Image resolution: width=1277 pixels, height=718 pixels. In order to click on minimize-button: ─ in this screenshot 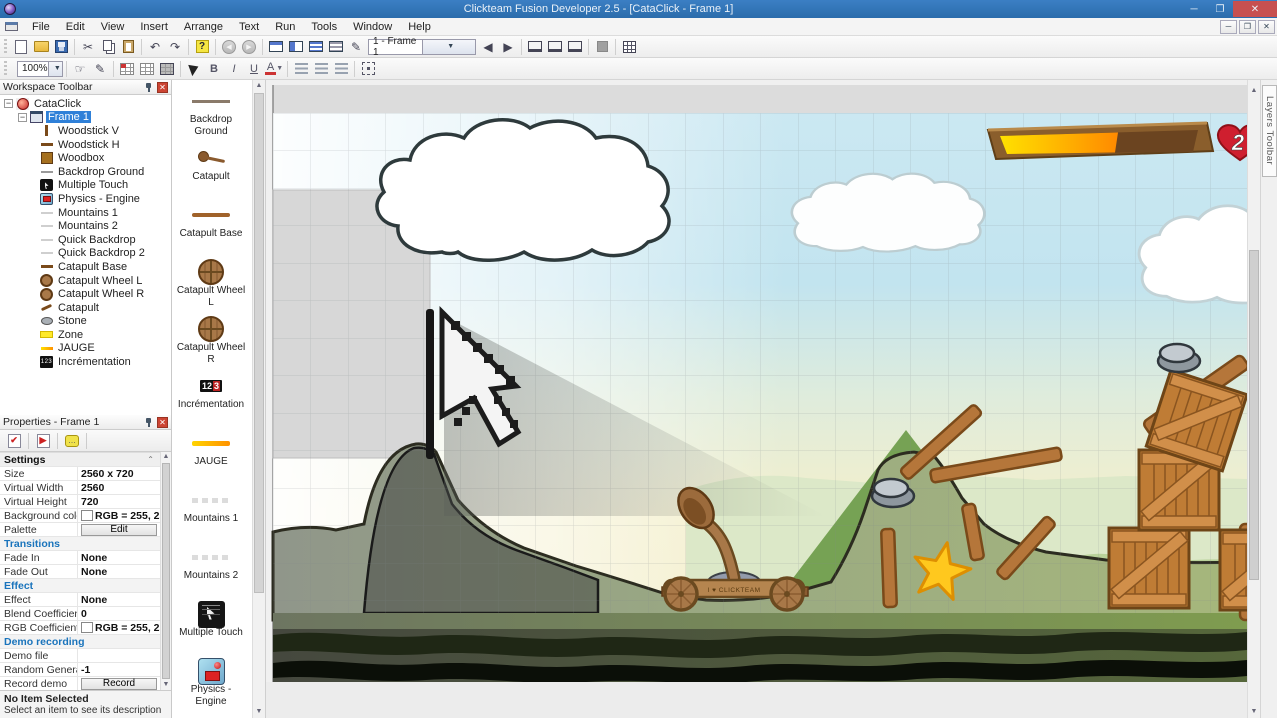, I will do `click(1194, 9)`.